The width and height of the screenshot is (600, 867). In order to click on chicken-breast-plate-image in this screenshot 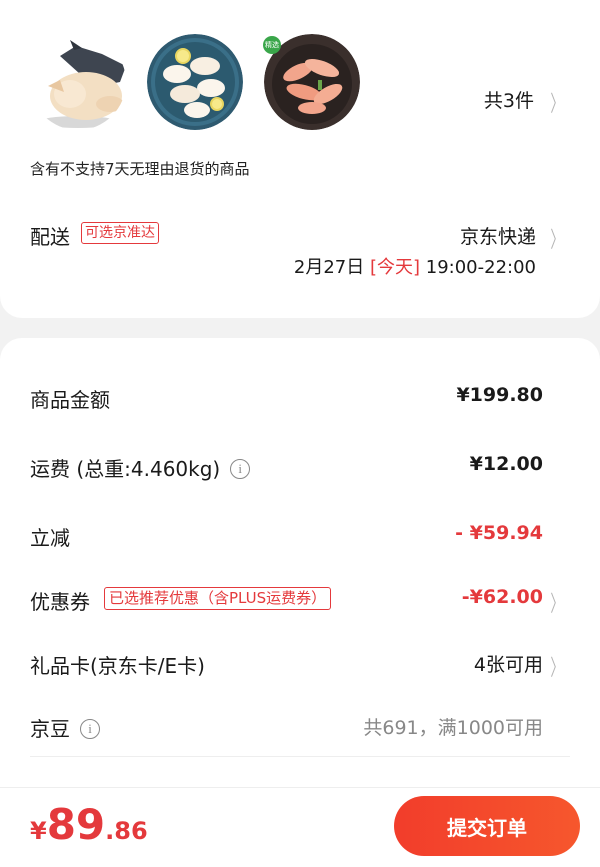, I will do `click(195, 82)`.